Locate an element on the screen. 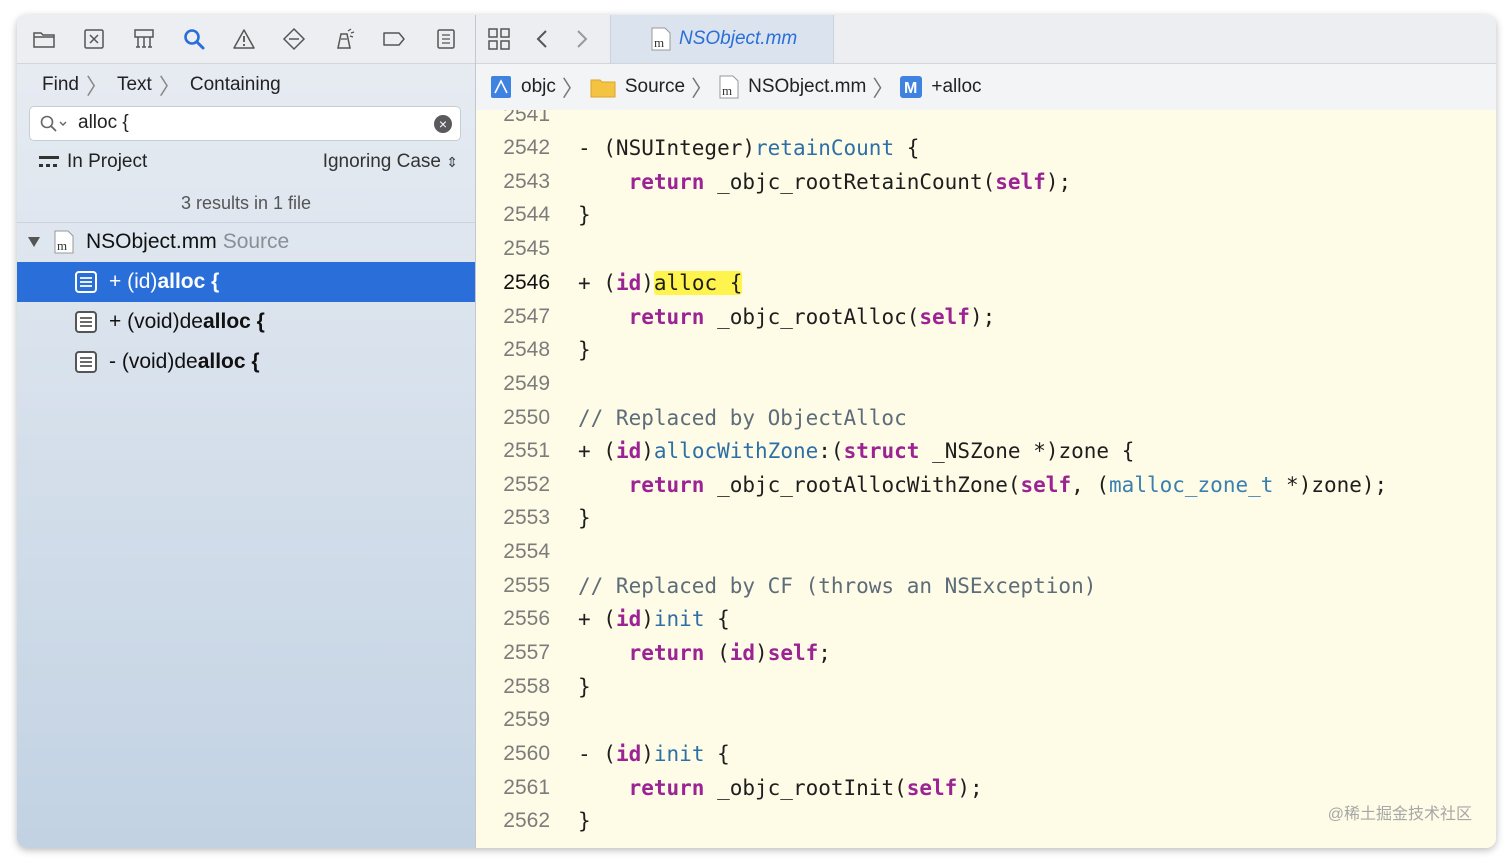 The width and height of the screenshot is (1512, 864). line-number: 2559 is located at coordinates (526, 719).